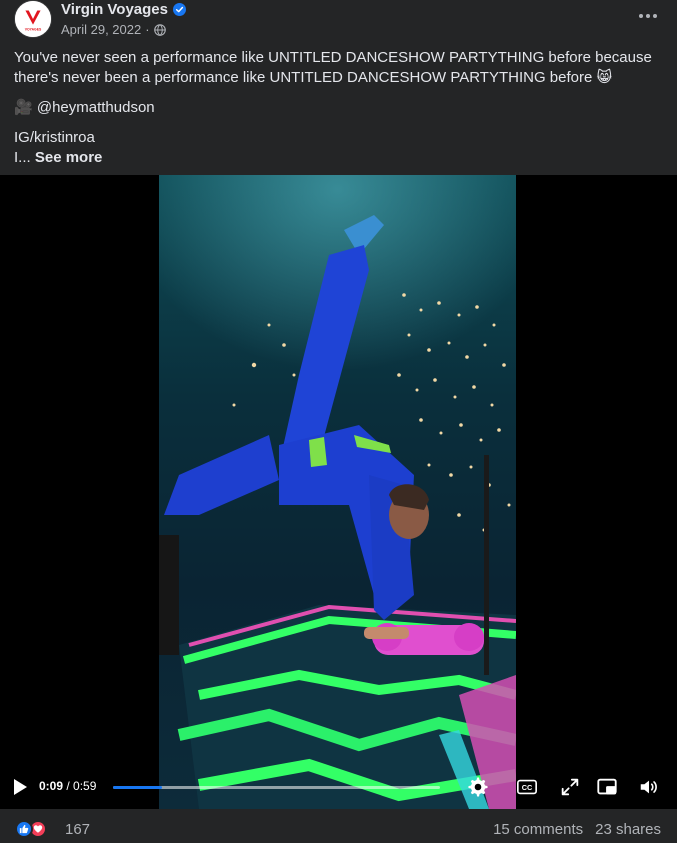 This screenshot has height=843, width=677. I want to click on progress-bar, so click(276, 787).